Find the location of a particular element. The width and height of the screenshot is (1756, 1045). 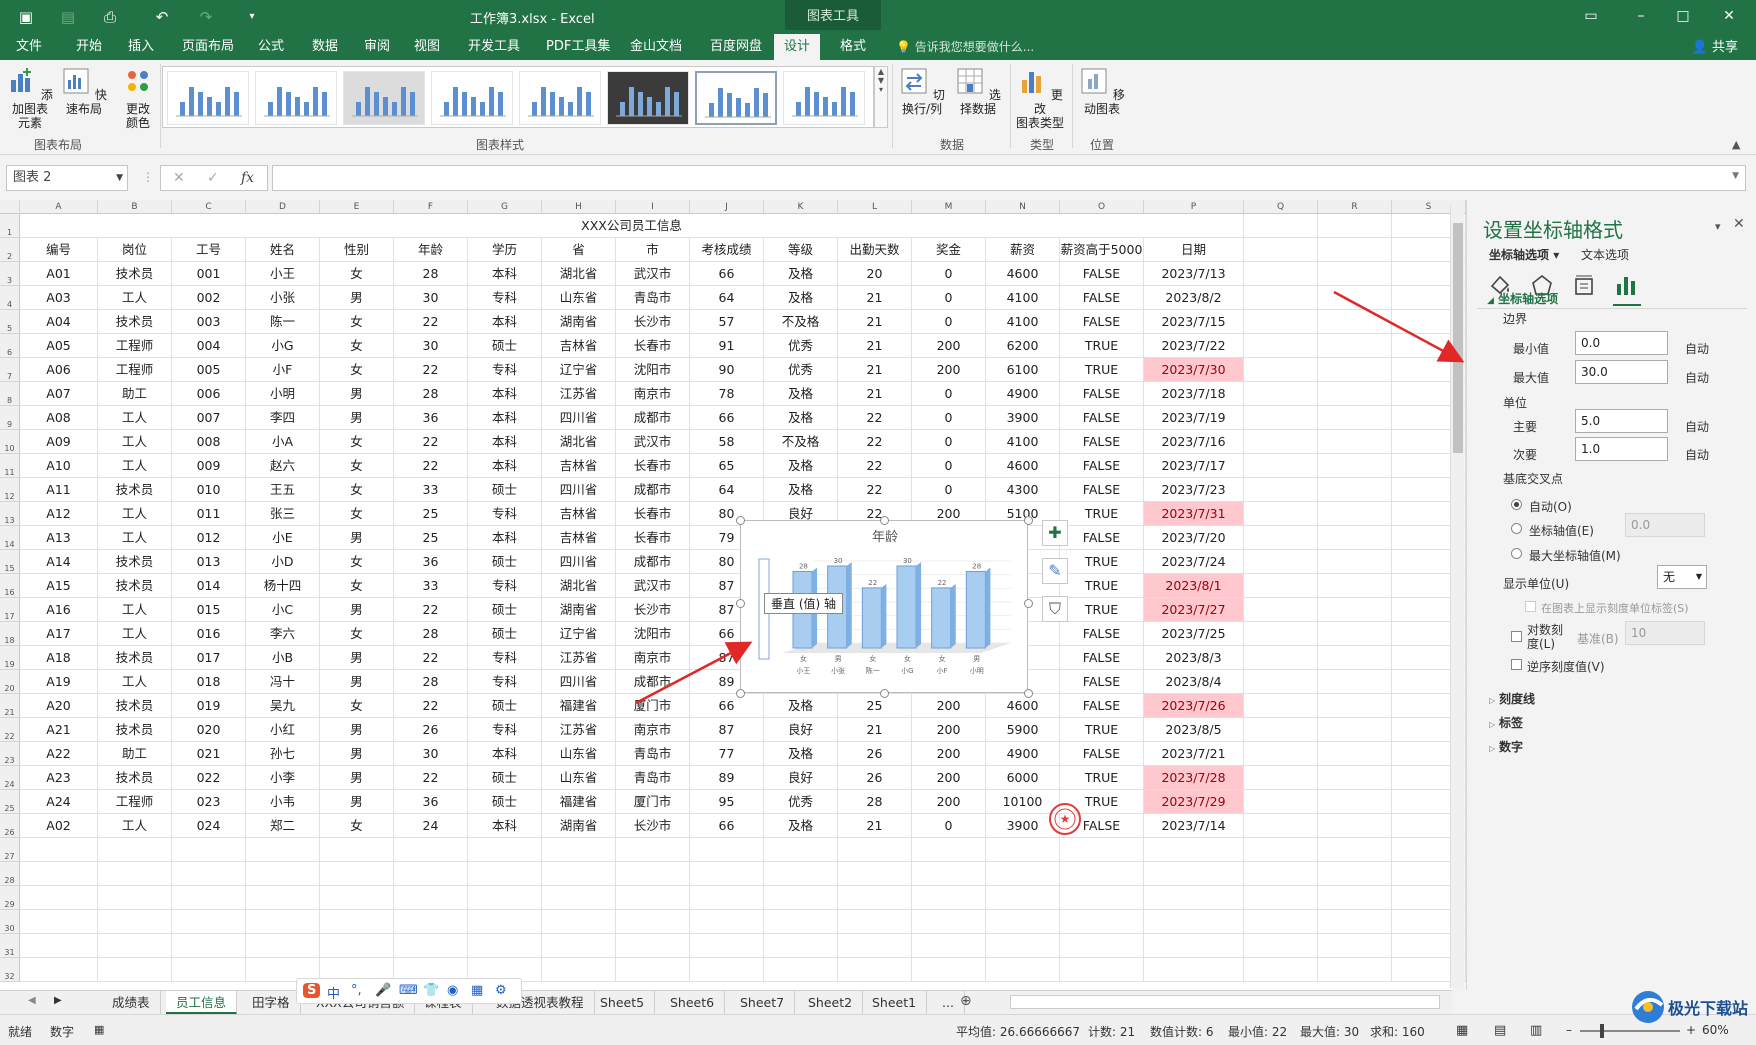

cell: 技术员 is located at coordinates (135, 562).